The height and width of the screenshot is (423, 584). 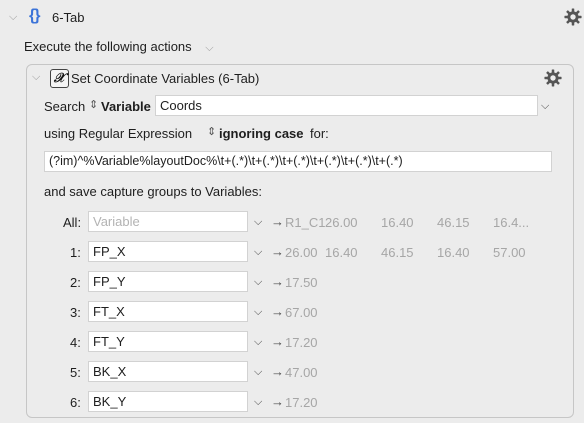 I want to click on variable-name-field: Coords, so click(x=346, y=105).